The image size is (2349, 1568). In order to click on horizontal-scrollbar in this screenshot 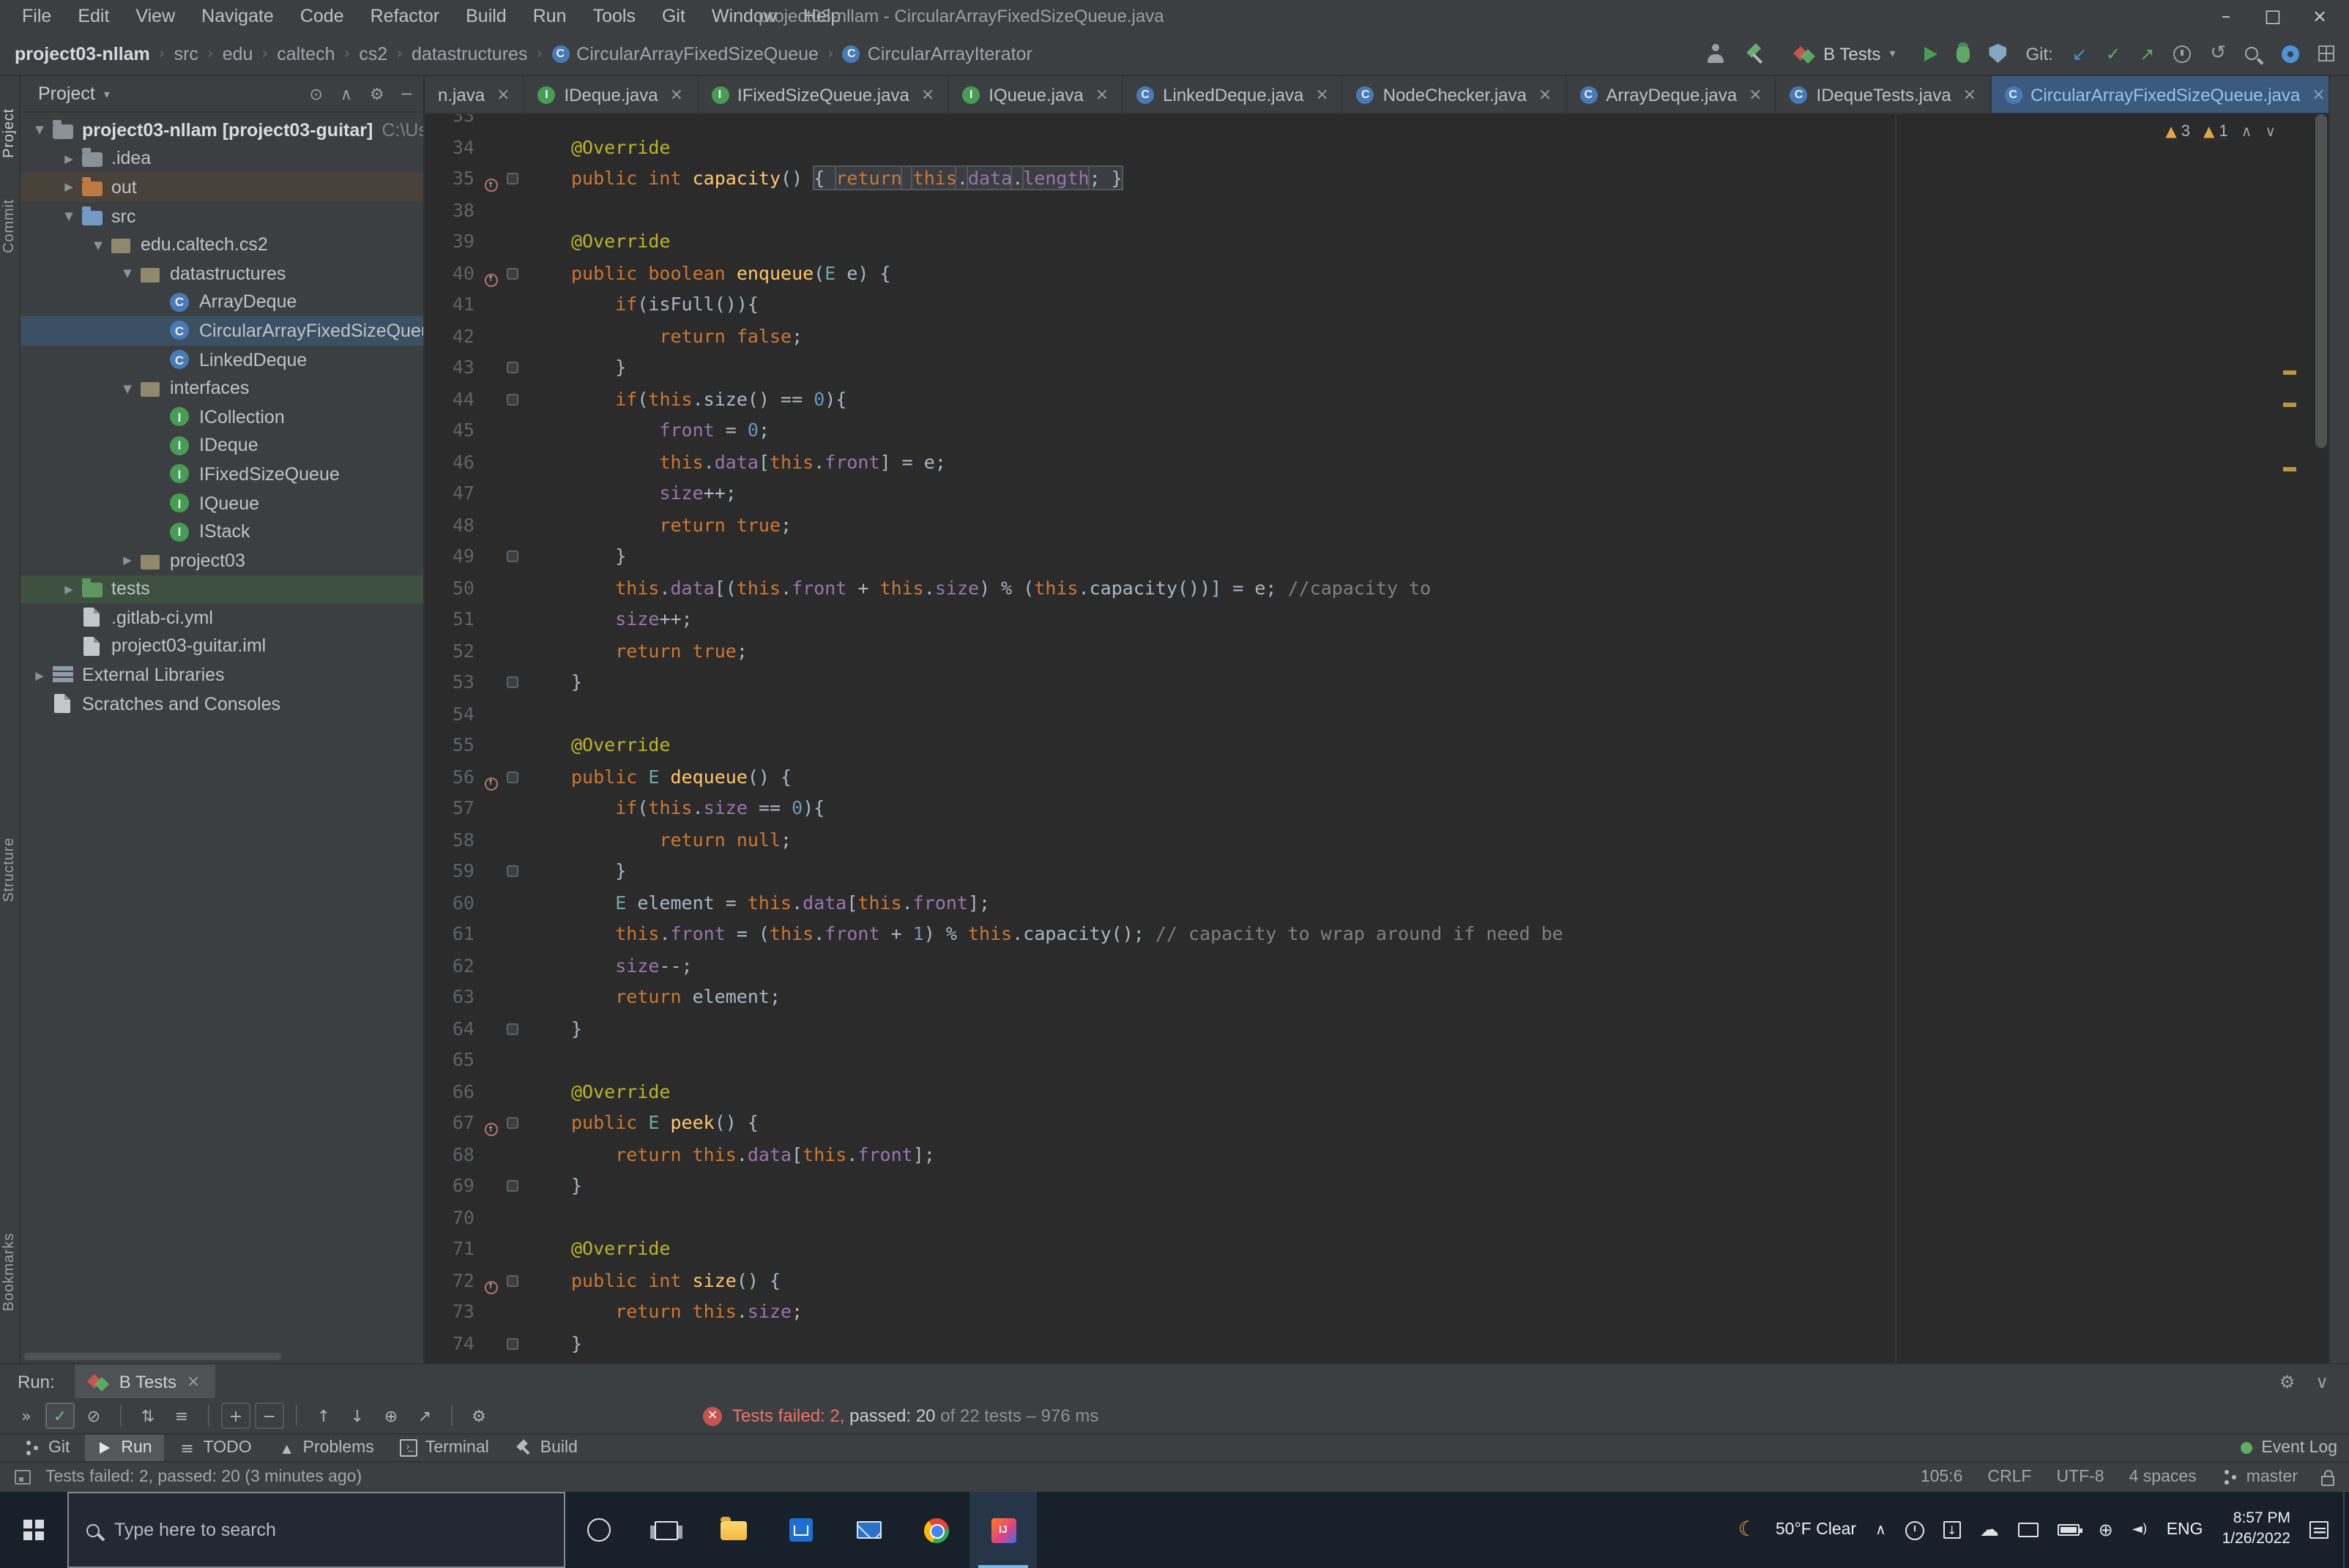, I will do `click(152, 1356)`.